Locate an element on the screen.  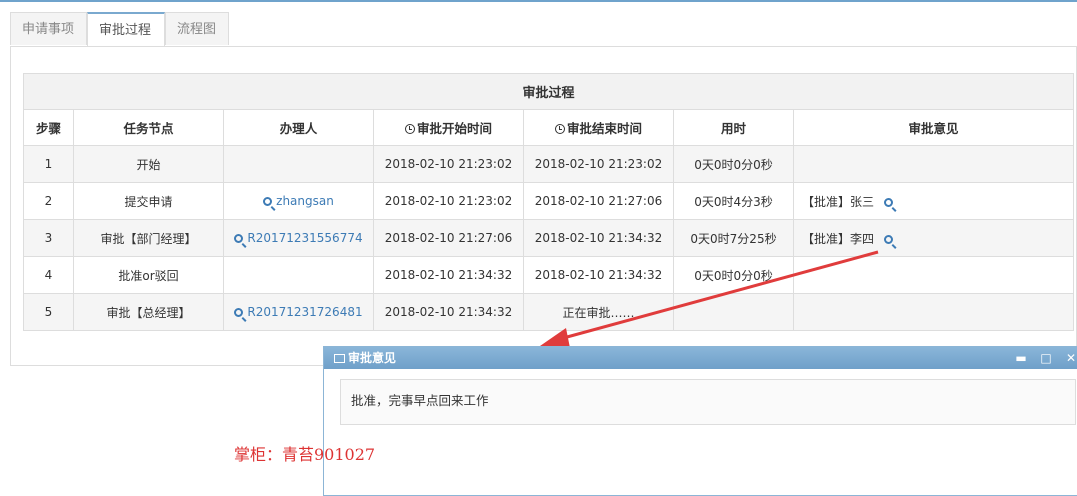
cell-handler: zhangsan is located at coordinates (298, 201).